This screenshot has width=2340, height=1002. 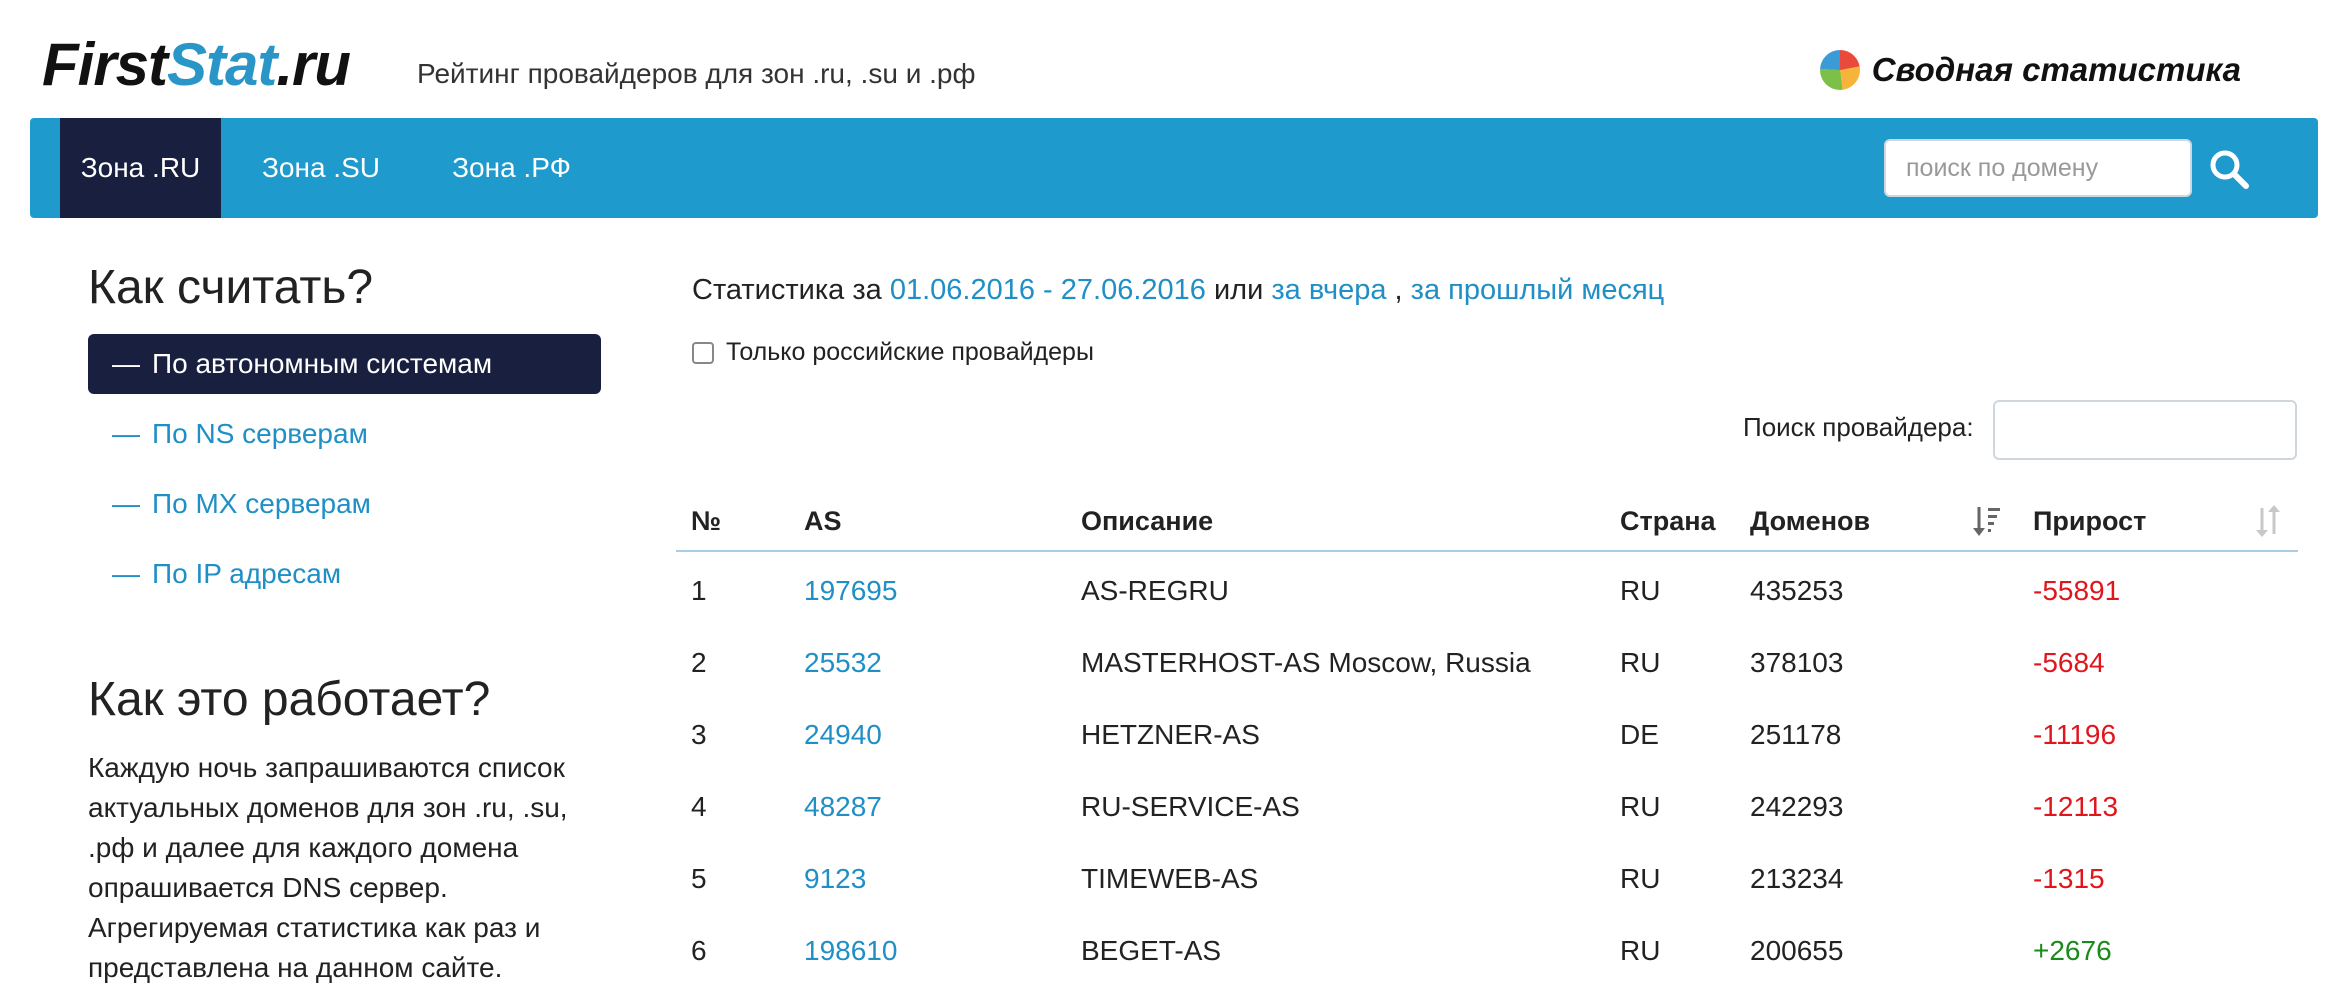 What do you see at coordinates (1639, 734) in the screenshot?
I see `cell-country: DE` at bounding box center [1639, 734].